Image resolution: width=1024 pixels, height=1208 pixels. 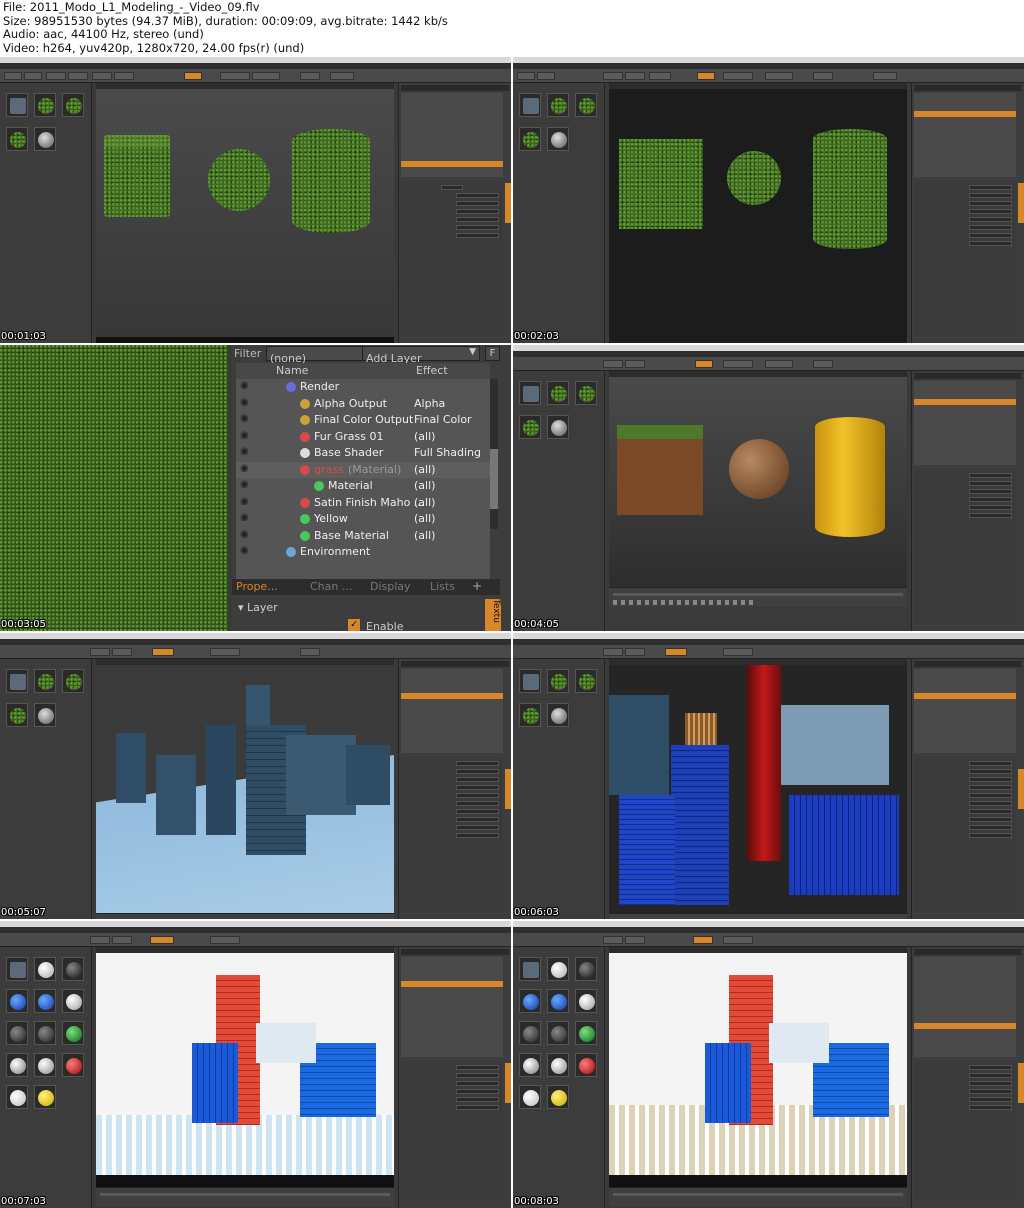 I want to click on timestamp: 00:08:03, so click(x=536, y=1201).